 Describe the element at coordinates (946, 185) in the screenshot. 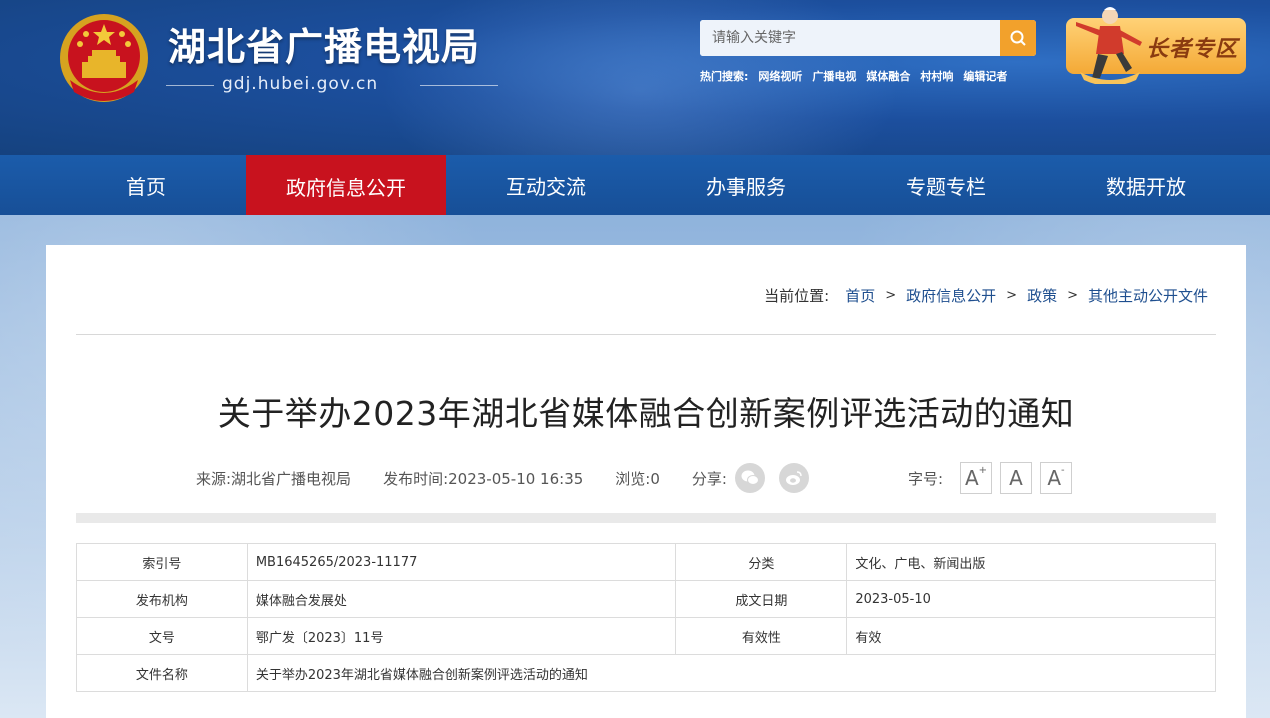

I see `nav-item-topics: 专题专栏` at that location.